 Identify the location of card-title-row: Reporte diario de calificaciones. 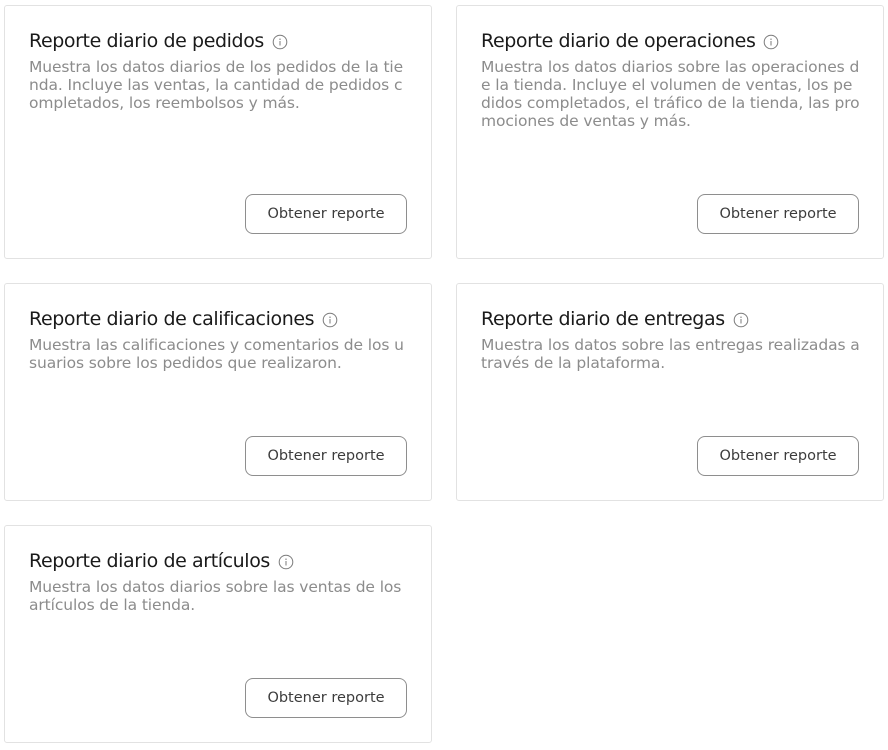
(183, 319).